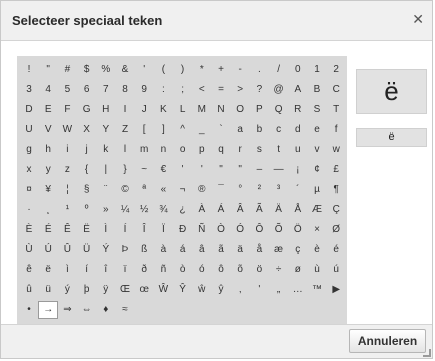  What do you see at coordinates (144, 250) in the screenshot?
I see `char-cell: ß` at bounding box center [144, 250].